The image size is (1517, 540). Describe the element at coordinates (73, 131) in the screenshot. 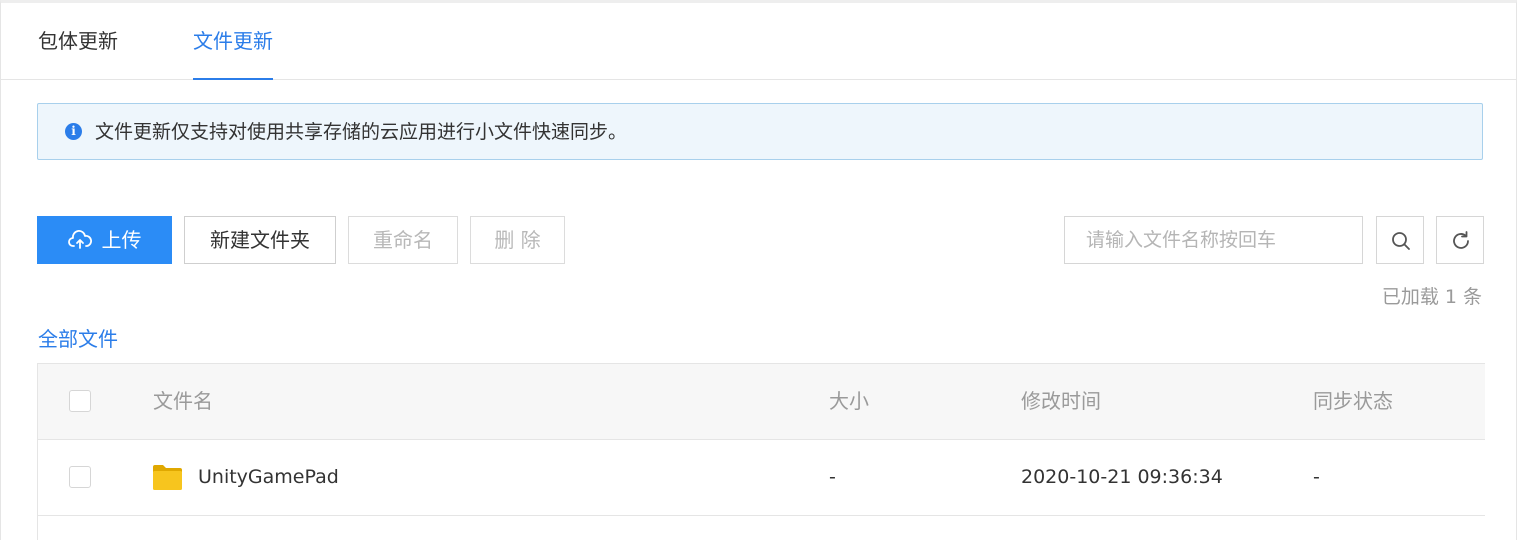

I see `info-icon: i` at that location.